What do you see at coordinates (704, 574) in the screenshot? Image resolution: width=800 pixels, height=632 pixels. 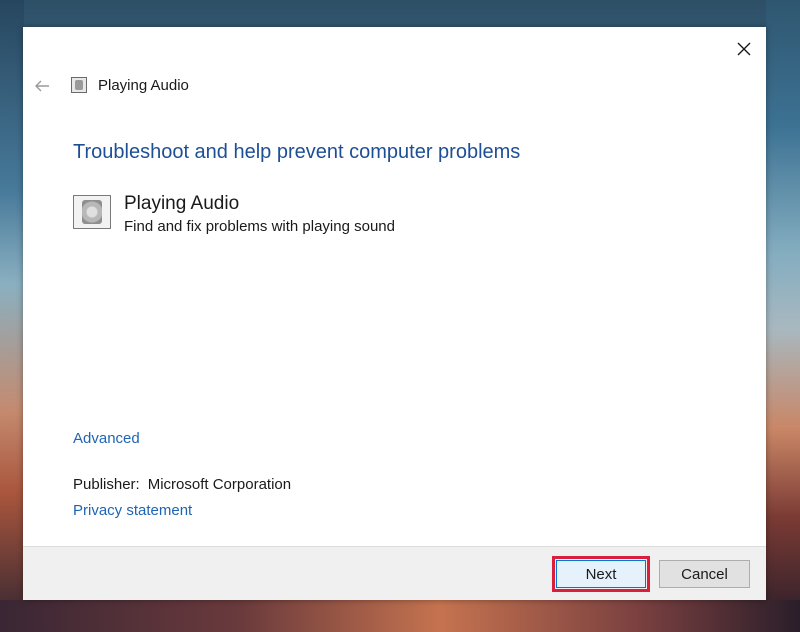 I see `cancel-button: Cancel` at bounding box center [704, 574].